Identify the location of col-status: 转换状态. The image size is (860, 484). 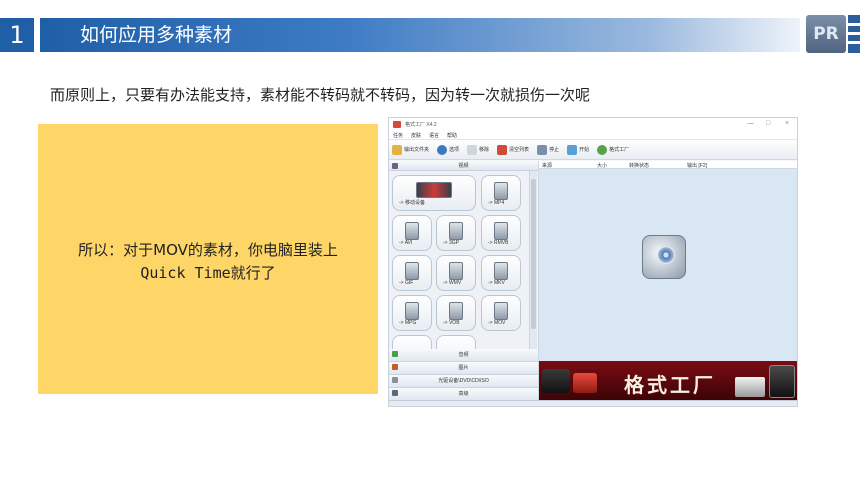
(639, 165).